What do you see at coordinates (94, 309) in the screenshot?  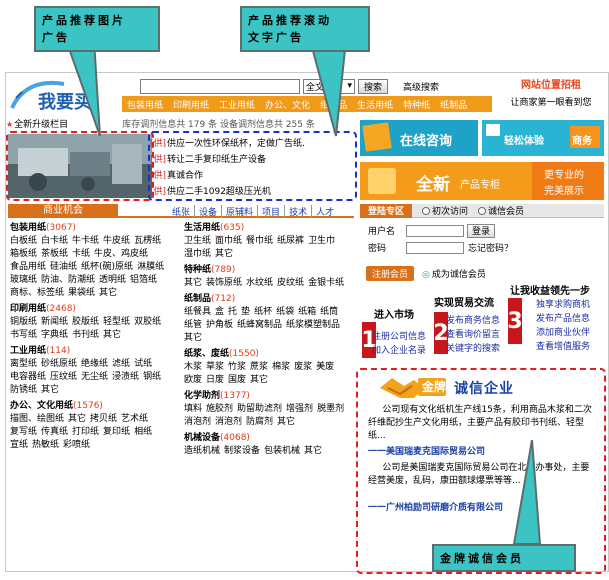 I see `category-name: 印刷用纸(2468)` at bounding box center [94, 309].